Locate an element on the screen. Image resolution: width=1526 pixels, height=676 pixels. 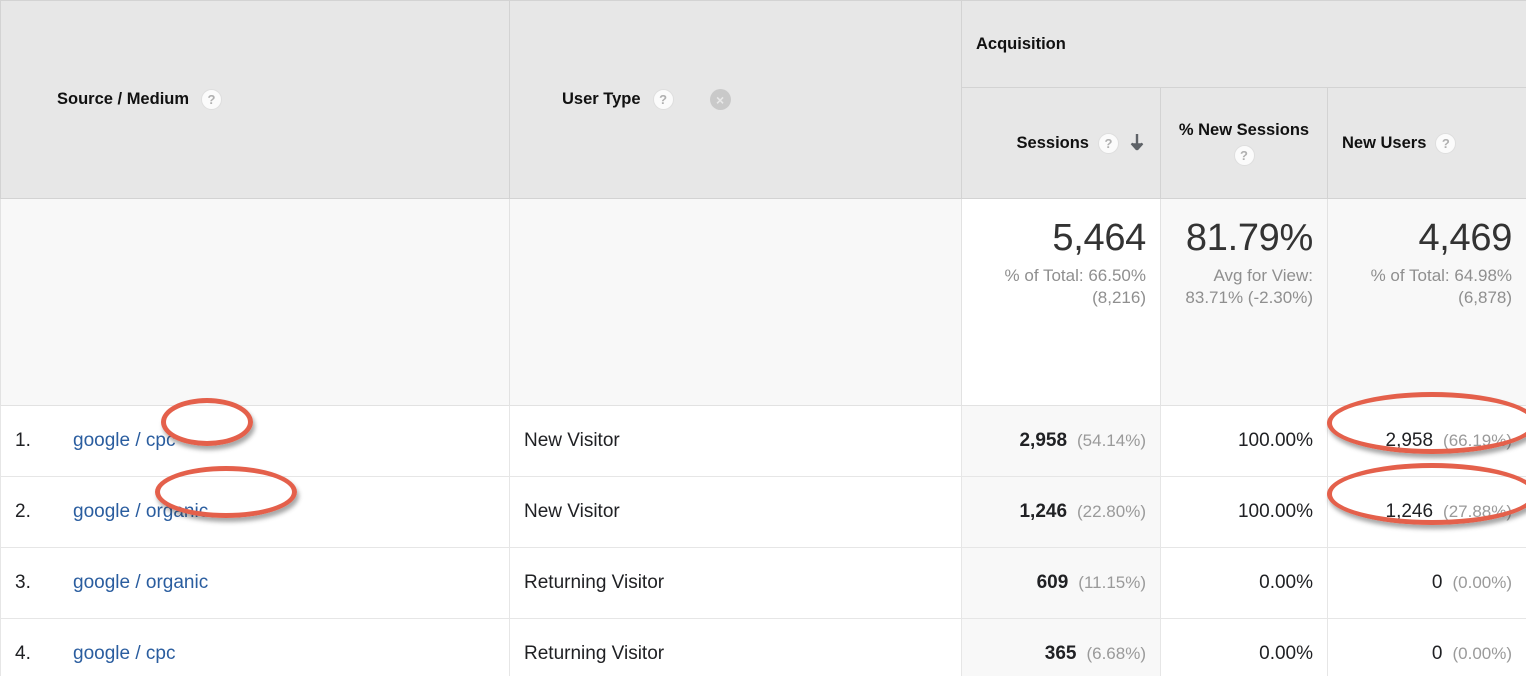
summary-pct-new-sessions-value: 81.79% is located at coordinates (1249, 238).